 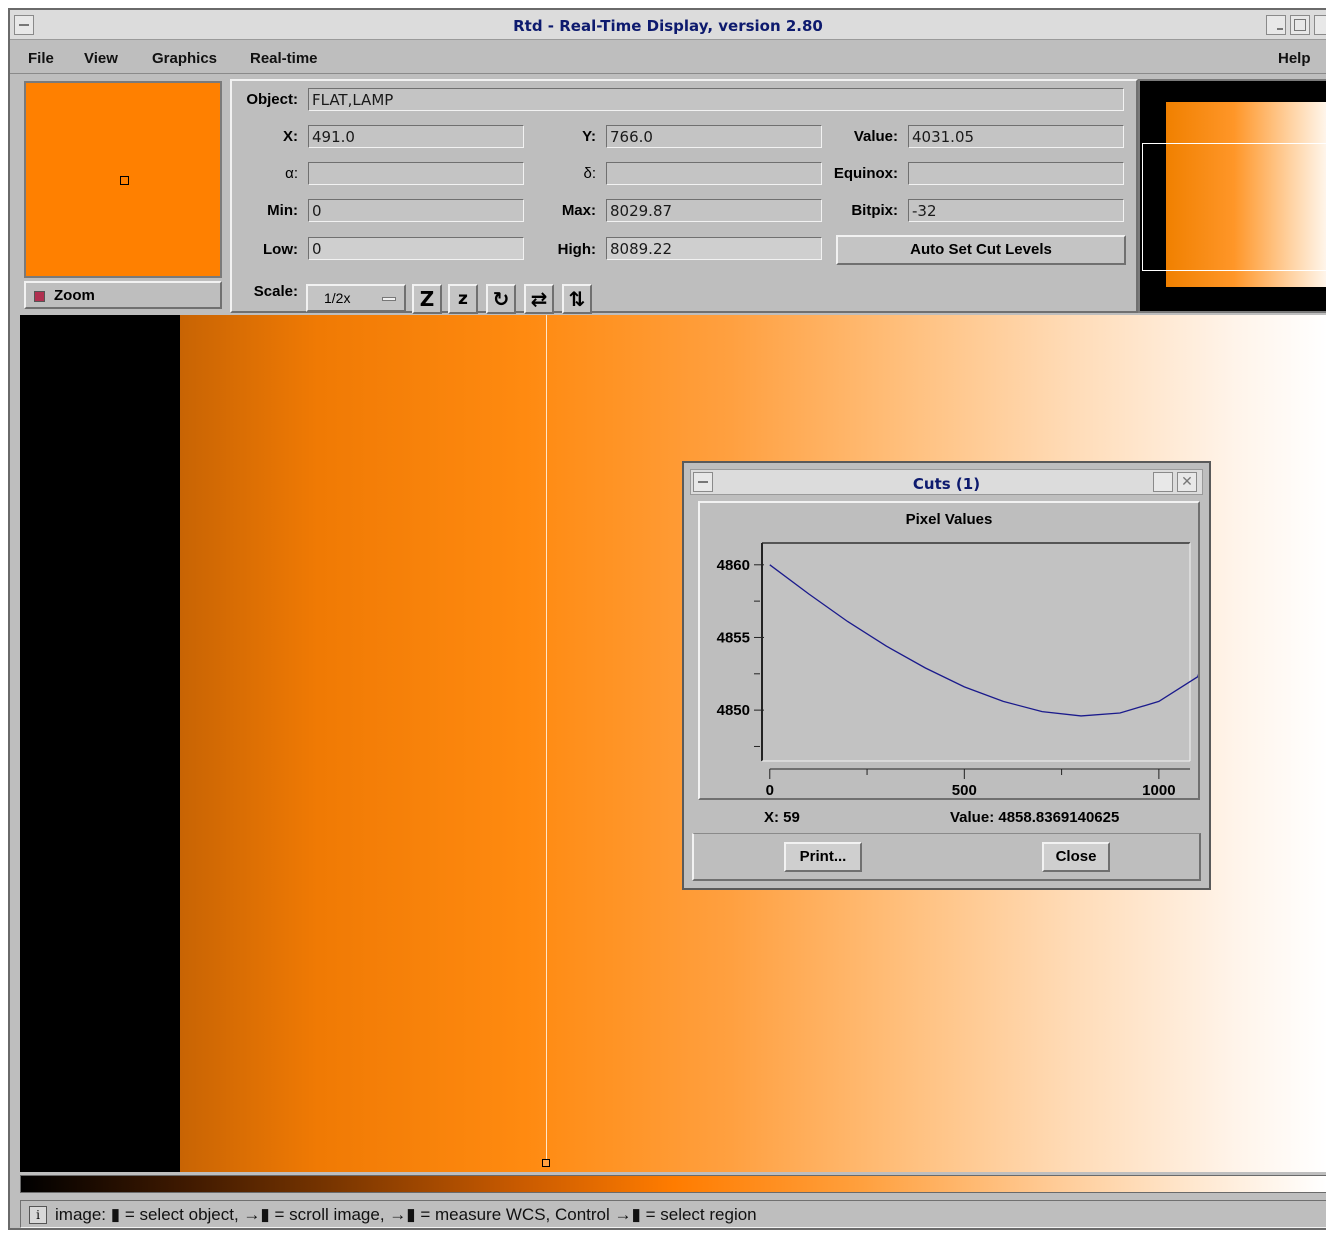 What do you see at coordinates (416, 210) in the screenshot?
I see `min-field: 0` at bounding box center [416, 210].